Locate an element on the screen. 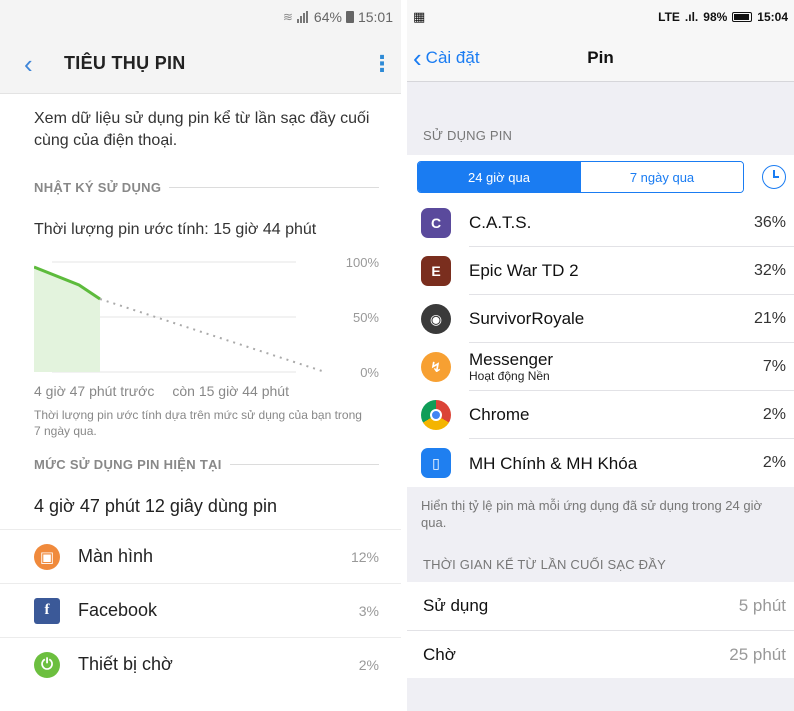 The image size is (794, 711). more-options-icon: ⋮ is located at coordinates (382, 64).